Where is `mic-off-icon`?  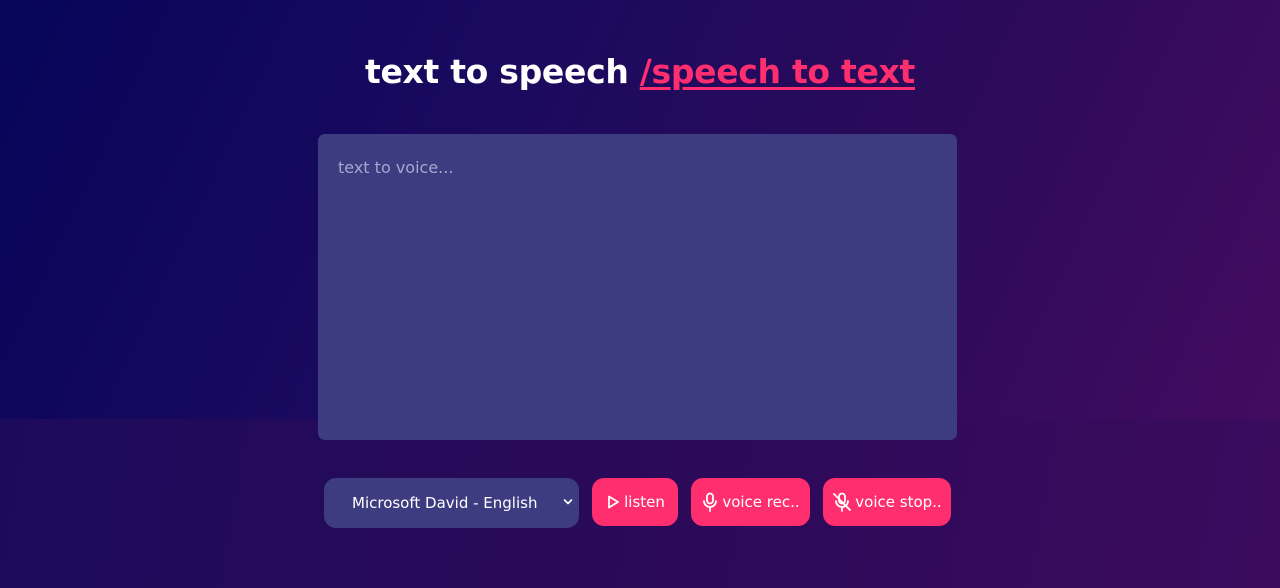 mic-off-icon is located at coordinates (842, 502).